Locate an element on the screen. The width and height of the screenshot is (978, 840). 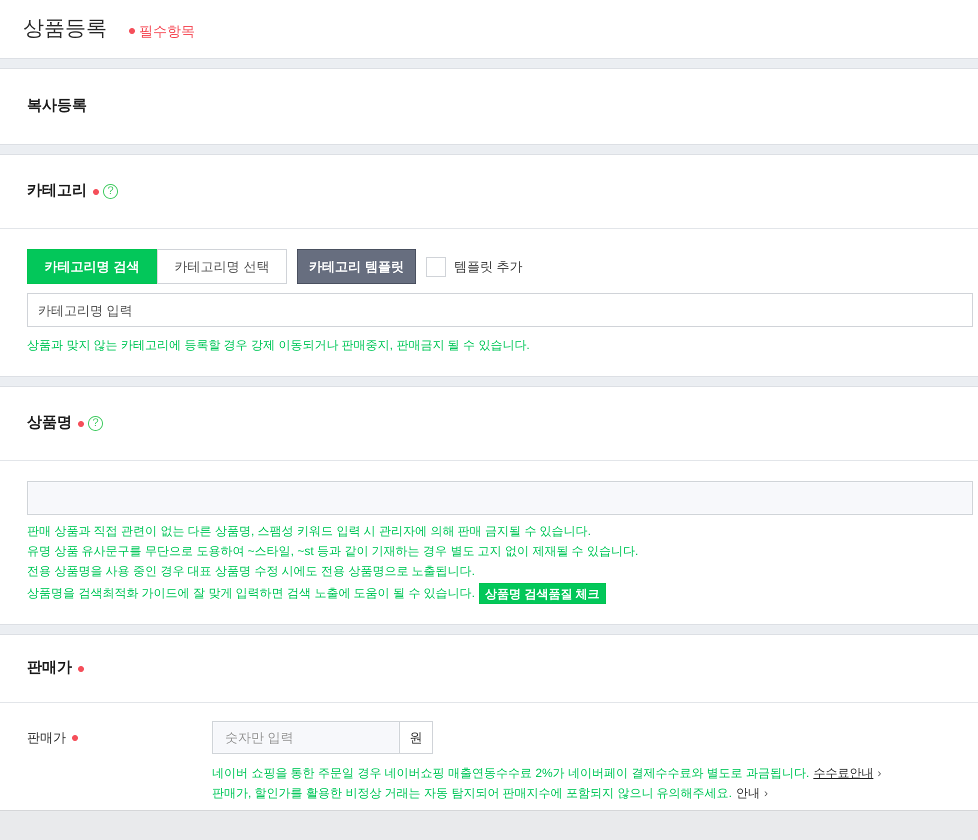
page-title: 상품등록 is located at coordinates (65, 29).